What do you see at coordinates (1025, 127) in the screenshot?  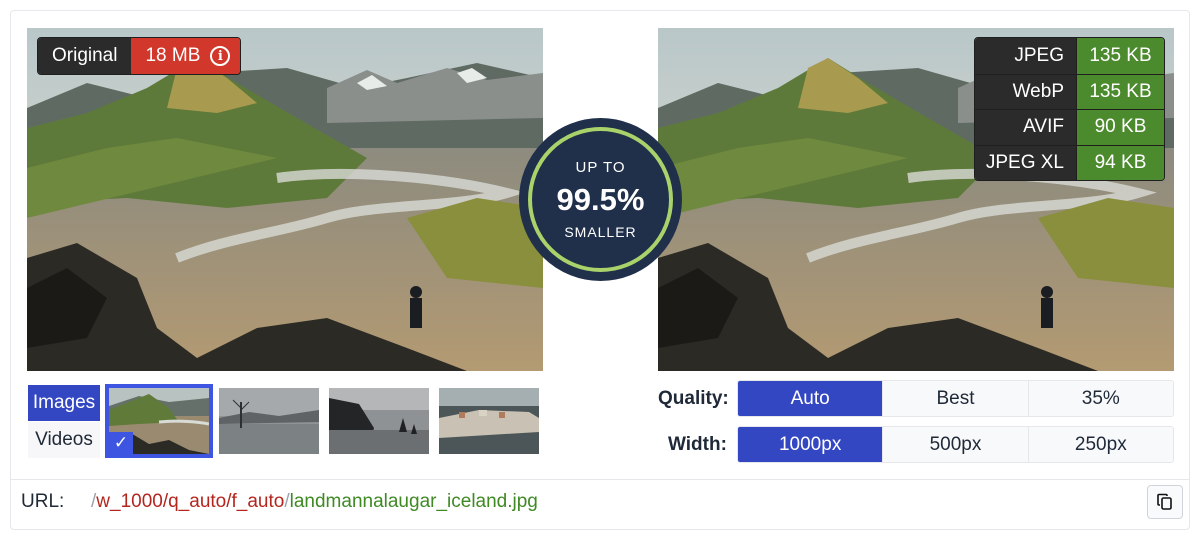 I see `format-name: AVIF` at bounding box center [1025, 127].